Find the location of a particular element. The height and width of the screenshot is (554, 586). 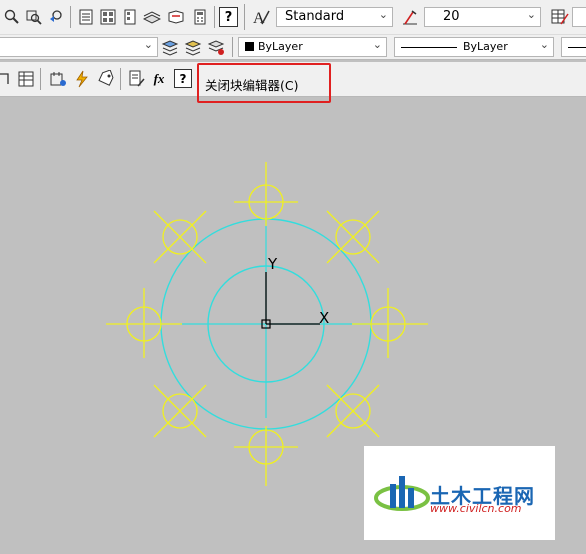

block-definition-icon is located at coordinates (7, 79).